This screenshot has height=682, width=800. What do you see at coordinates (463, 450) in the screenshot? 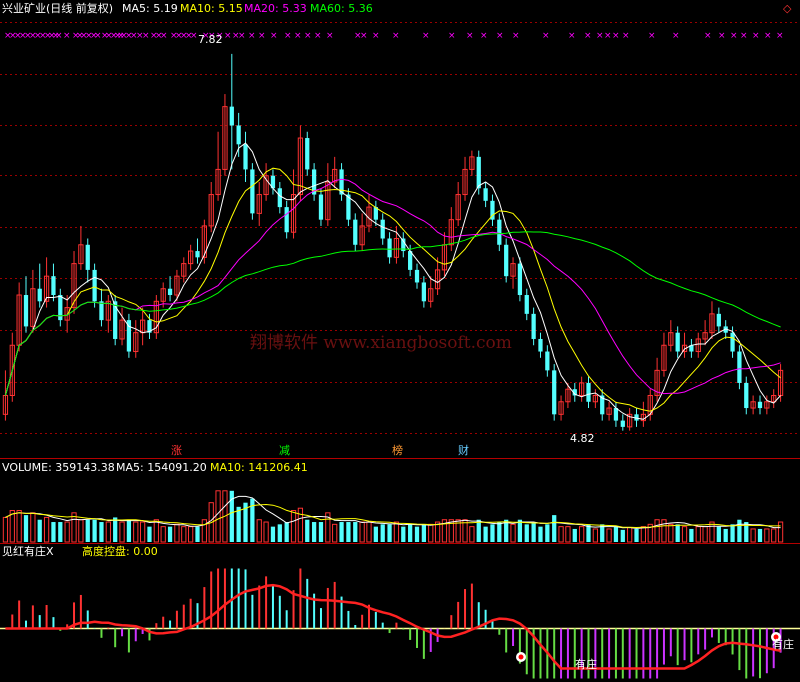
I see `signal-cai: 财` at bounding box center [463, 450].